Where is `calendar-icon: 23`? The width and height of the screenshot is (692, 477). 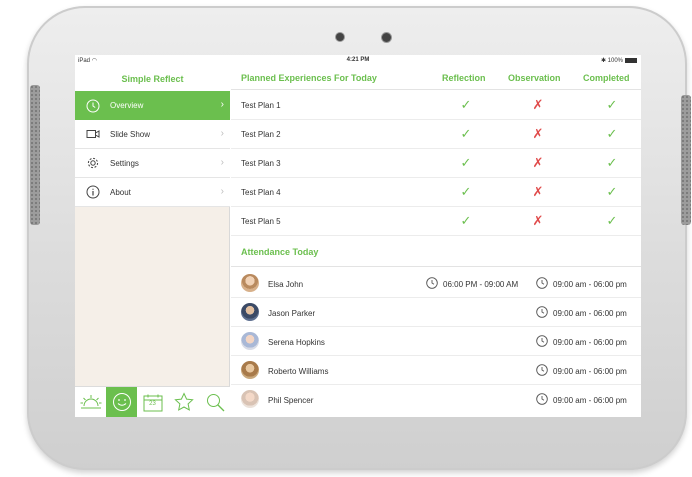 calendar-icon: 23 is located at coordinates (153, 403).